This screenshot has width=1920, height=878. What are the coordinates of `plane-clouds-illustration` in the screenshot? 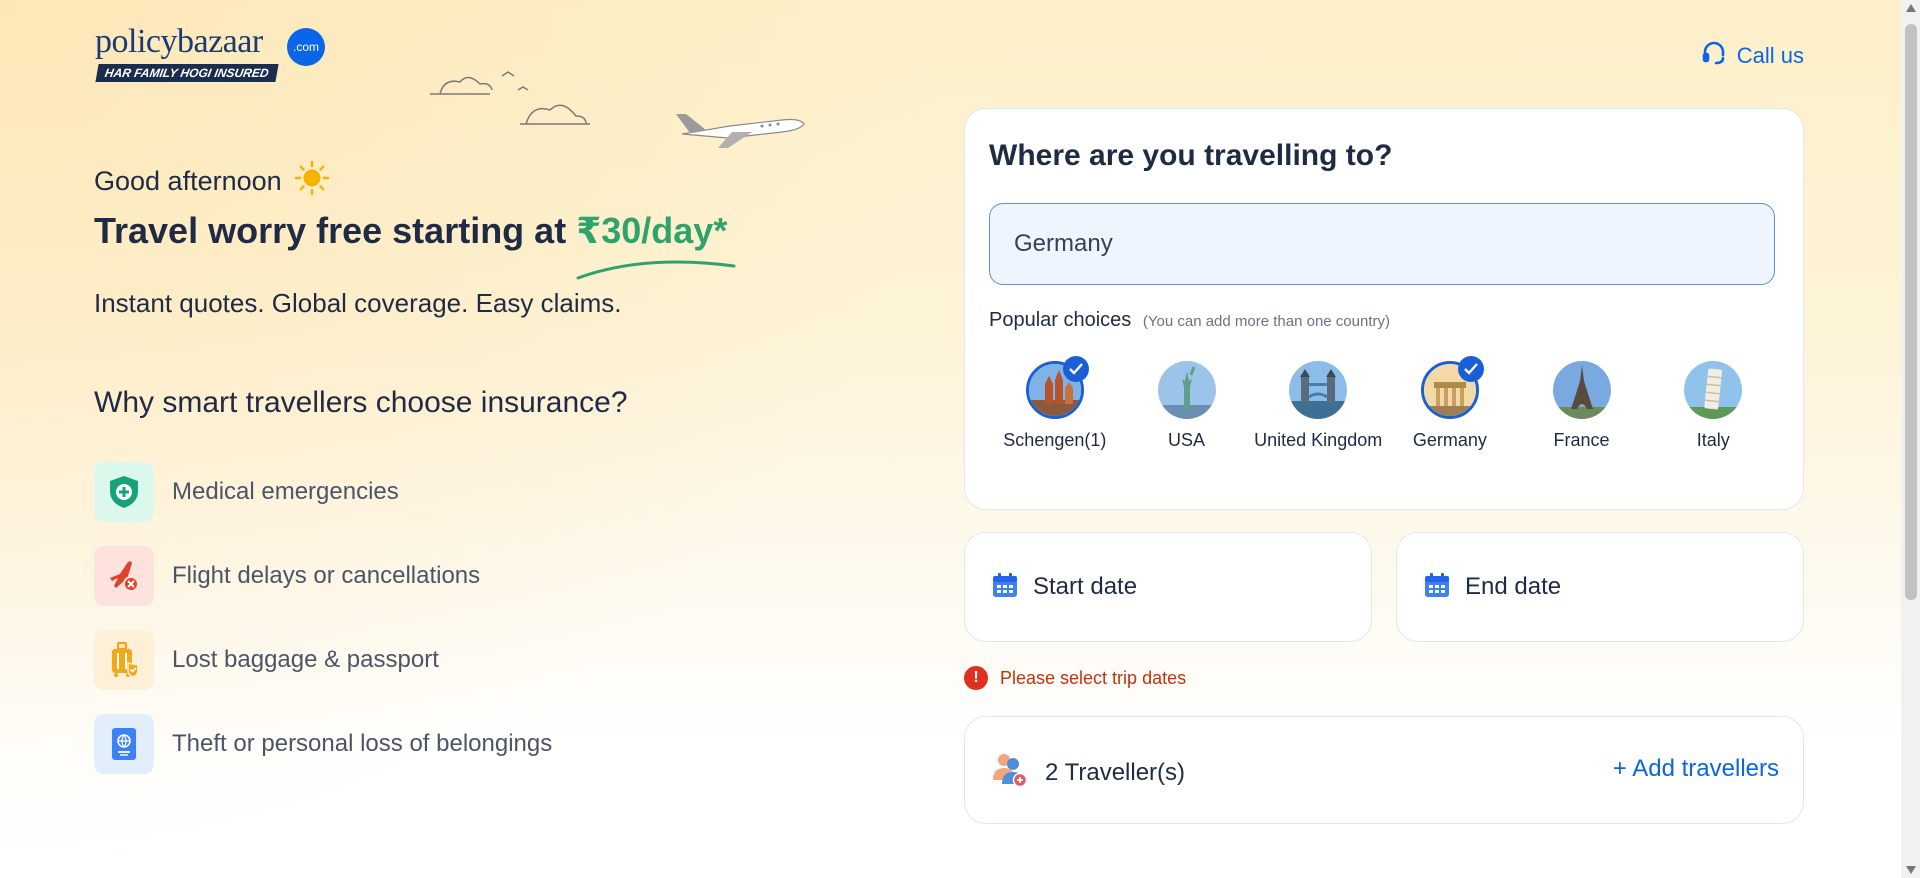 It's located at (617, 109).